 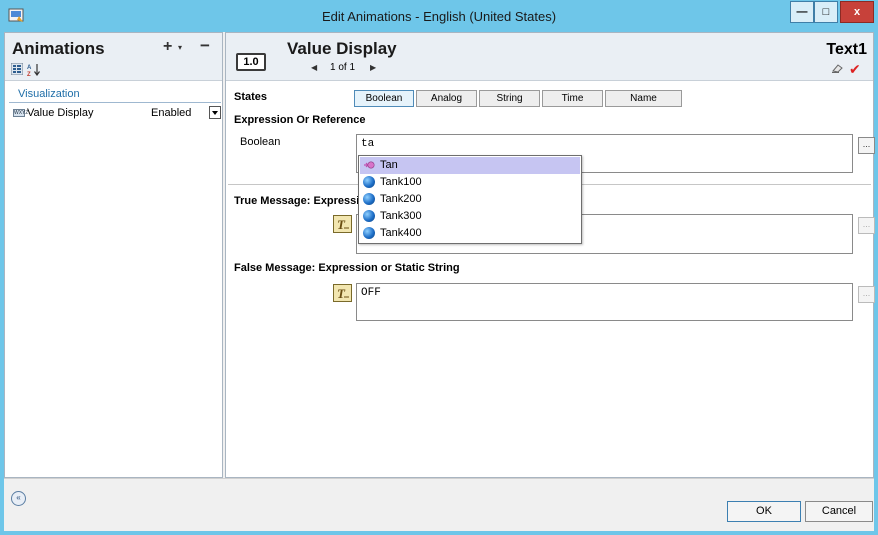 I want to click on tab-name: Name, so click(x=643, y=98).